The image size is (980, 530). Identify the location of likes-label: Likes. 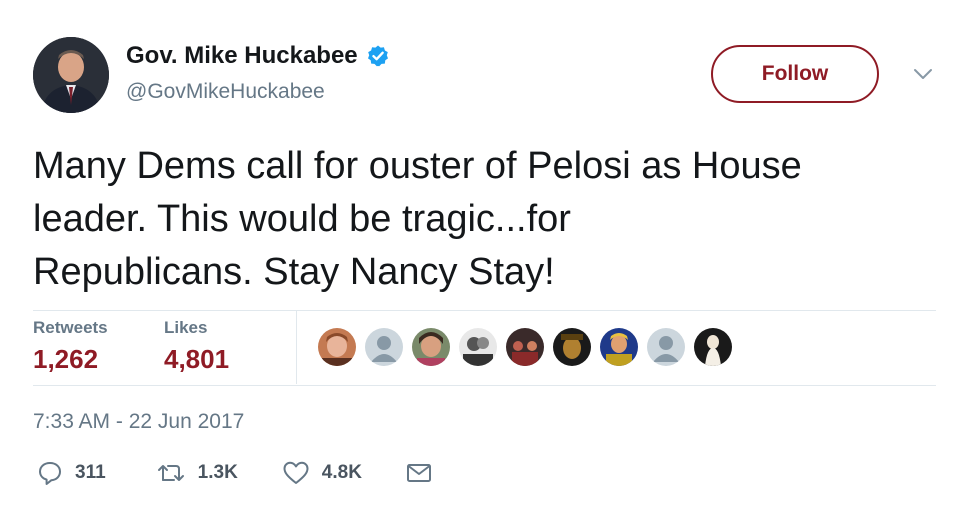
(186, 327).